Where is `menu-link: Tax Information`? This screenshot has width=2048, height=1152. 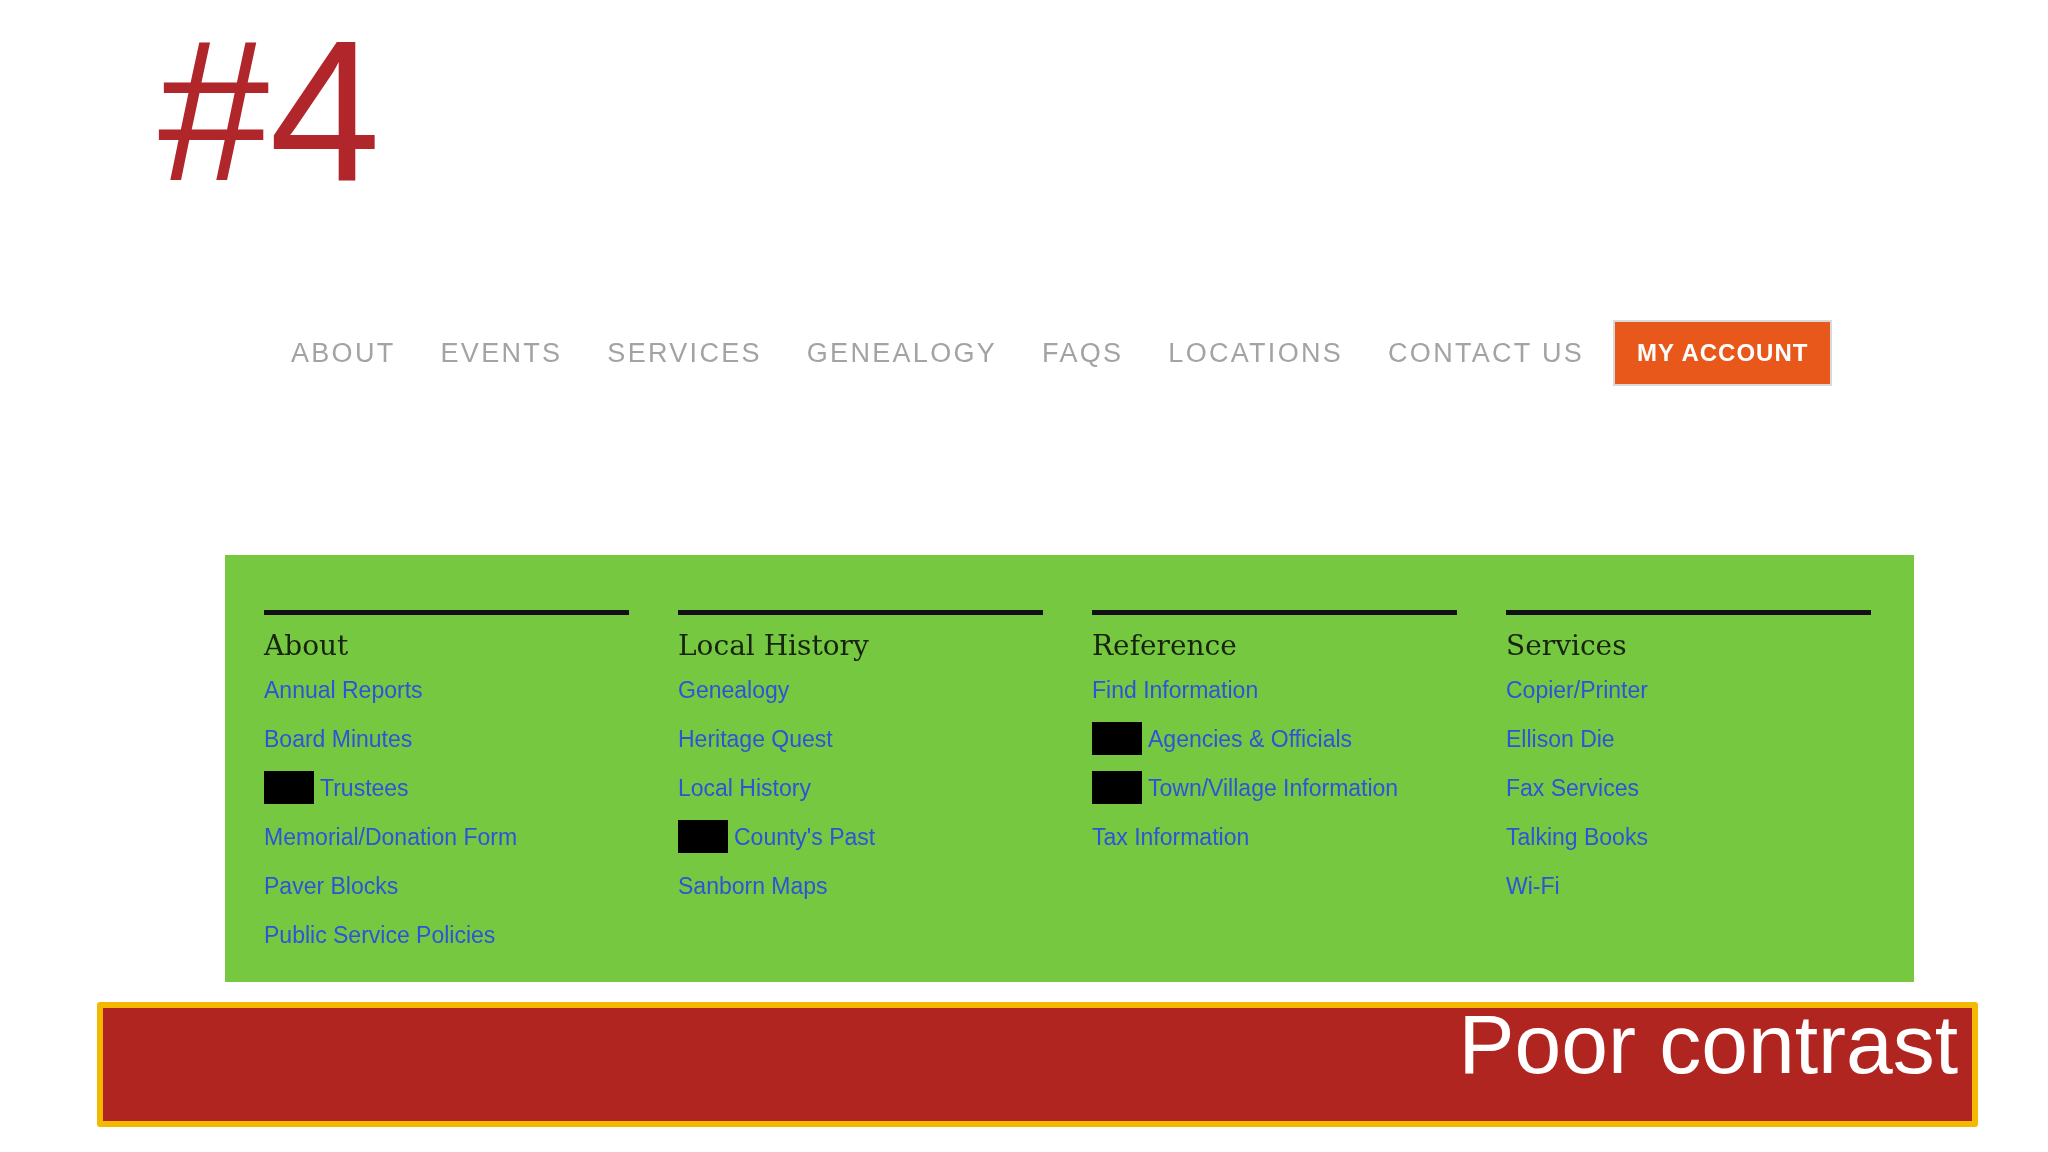
menu-link: Tax Information is located at coordinates (1171, 836).